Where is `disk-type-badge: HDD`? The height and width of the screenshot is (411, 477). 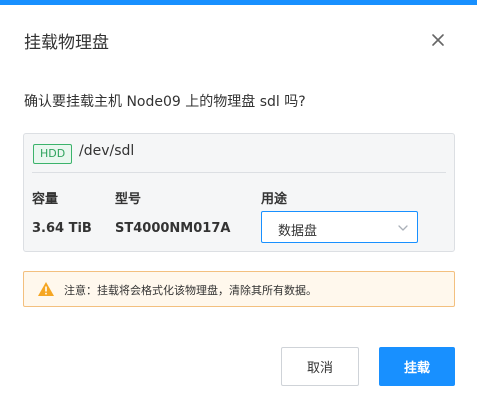 disk-type-badge: HDD is located at coordinates (53, 154).